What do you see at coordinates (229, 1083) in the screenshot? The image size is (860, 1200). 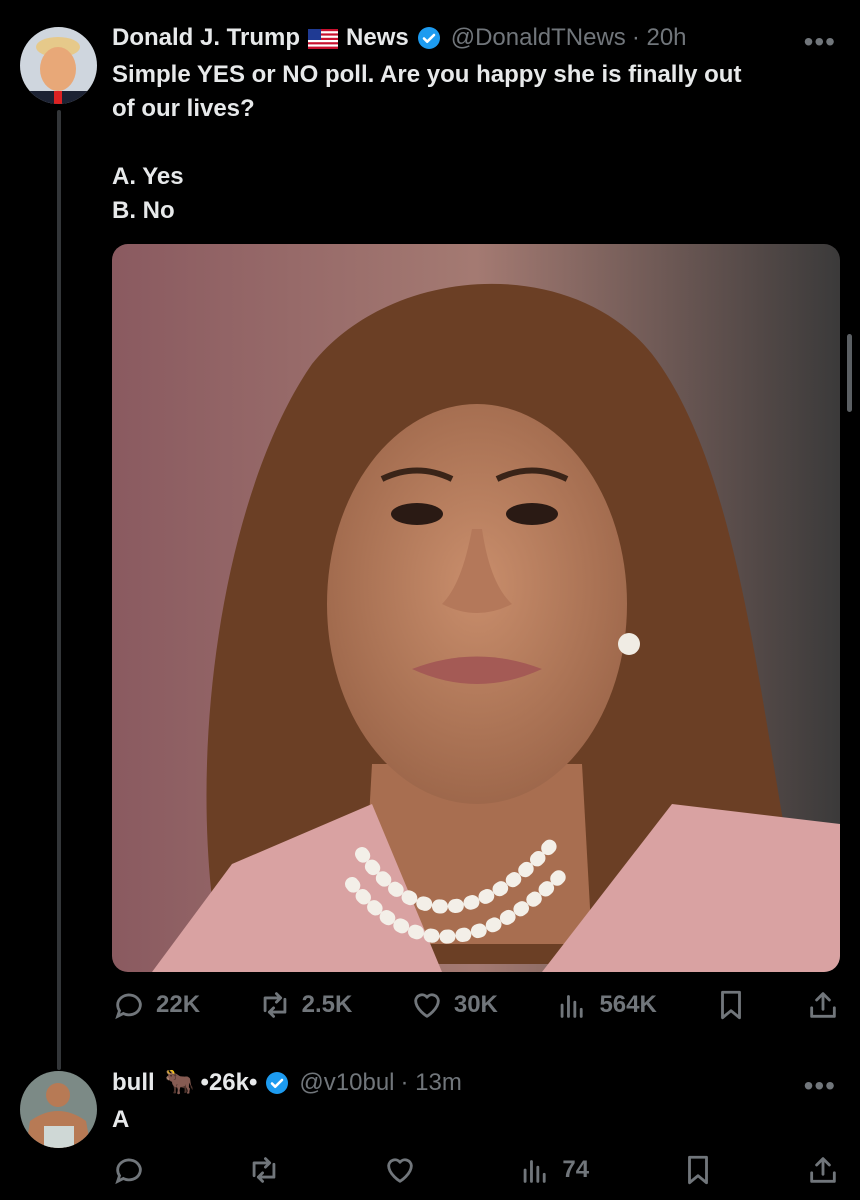 I see `reply-author-suffix: •26k•` at bounding box center [229, 1083].